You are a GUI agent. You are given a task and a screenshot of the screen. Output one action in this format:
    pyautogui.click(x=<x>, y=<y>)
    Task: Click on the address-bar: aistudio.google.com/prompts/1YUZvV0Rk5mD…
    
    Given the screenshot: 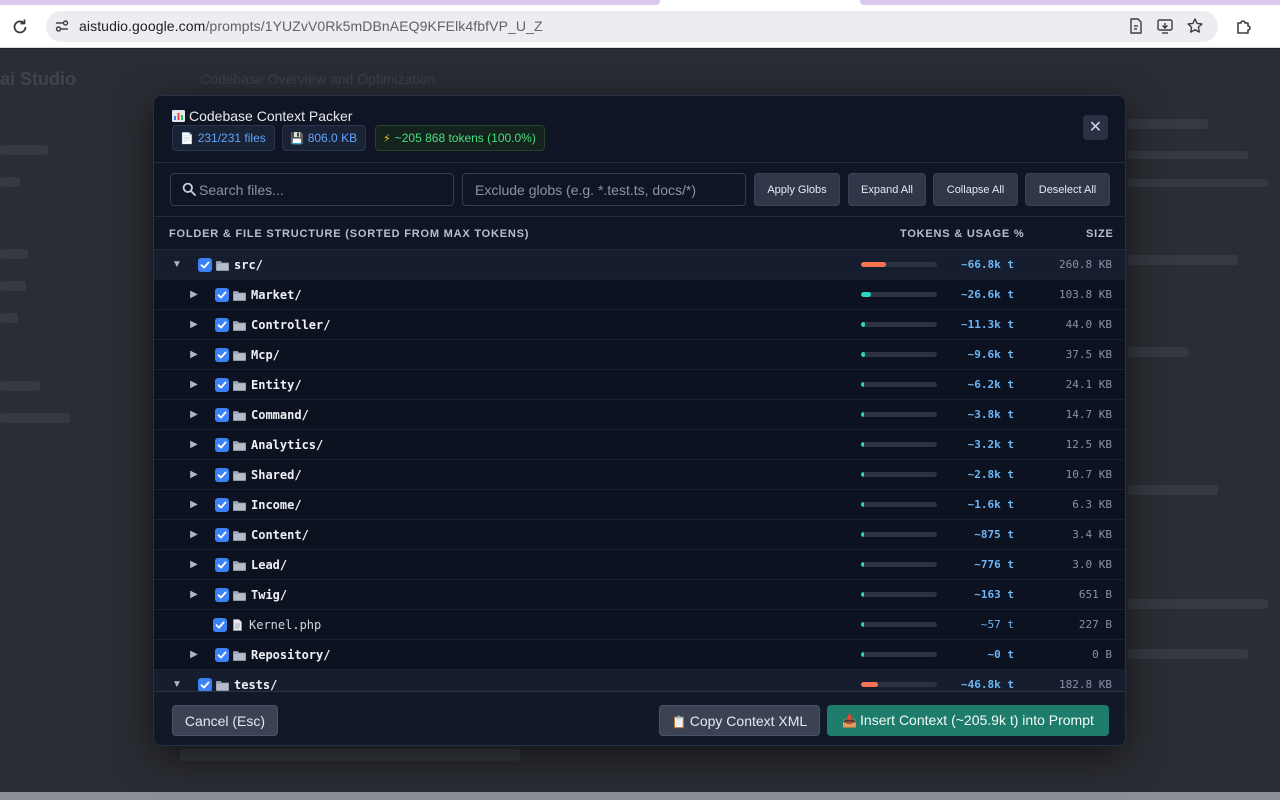 What is the action you would take?
    pyautogui.click(x=632, y=26)
    